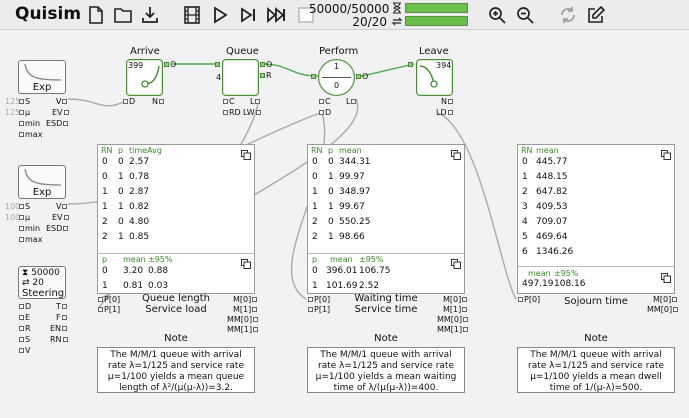 This screenshot has height=418, width=689. What do you see at coordinates (121, 150) in the screenshot?
I see `panel1-header-p: p` at bounding box center [121, 150].